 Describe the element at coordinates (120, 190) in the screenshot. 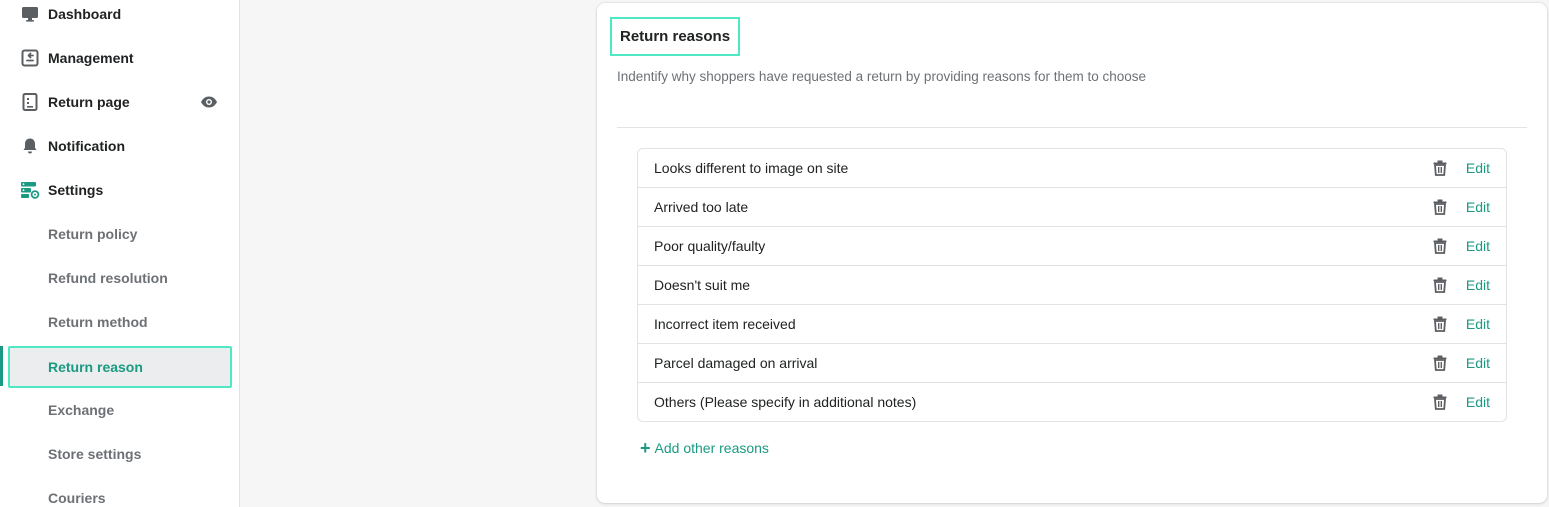

I see `sidebar-item-settings: Settings` at that location.